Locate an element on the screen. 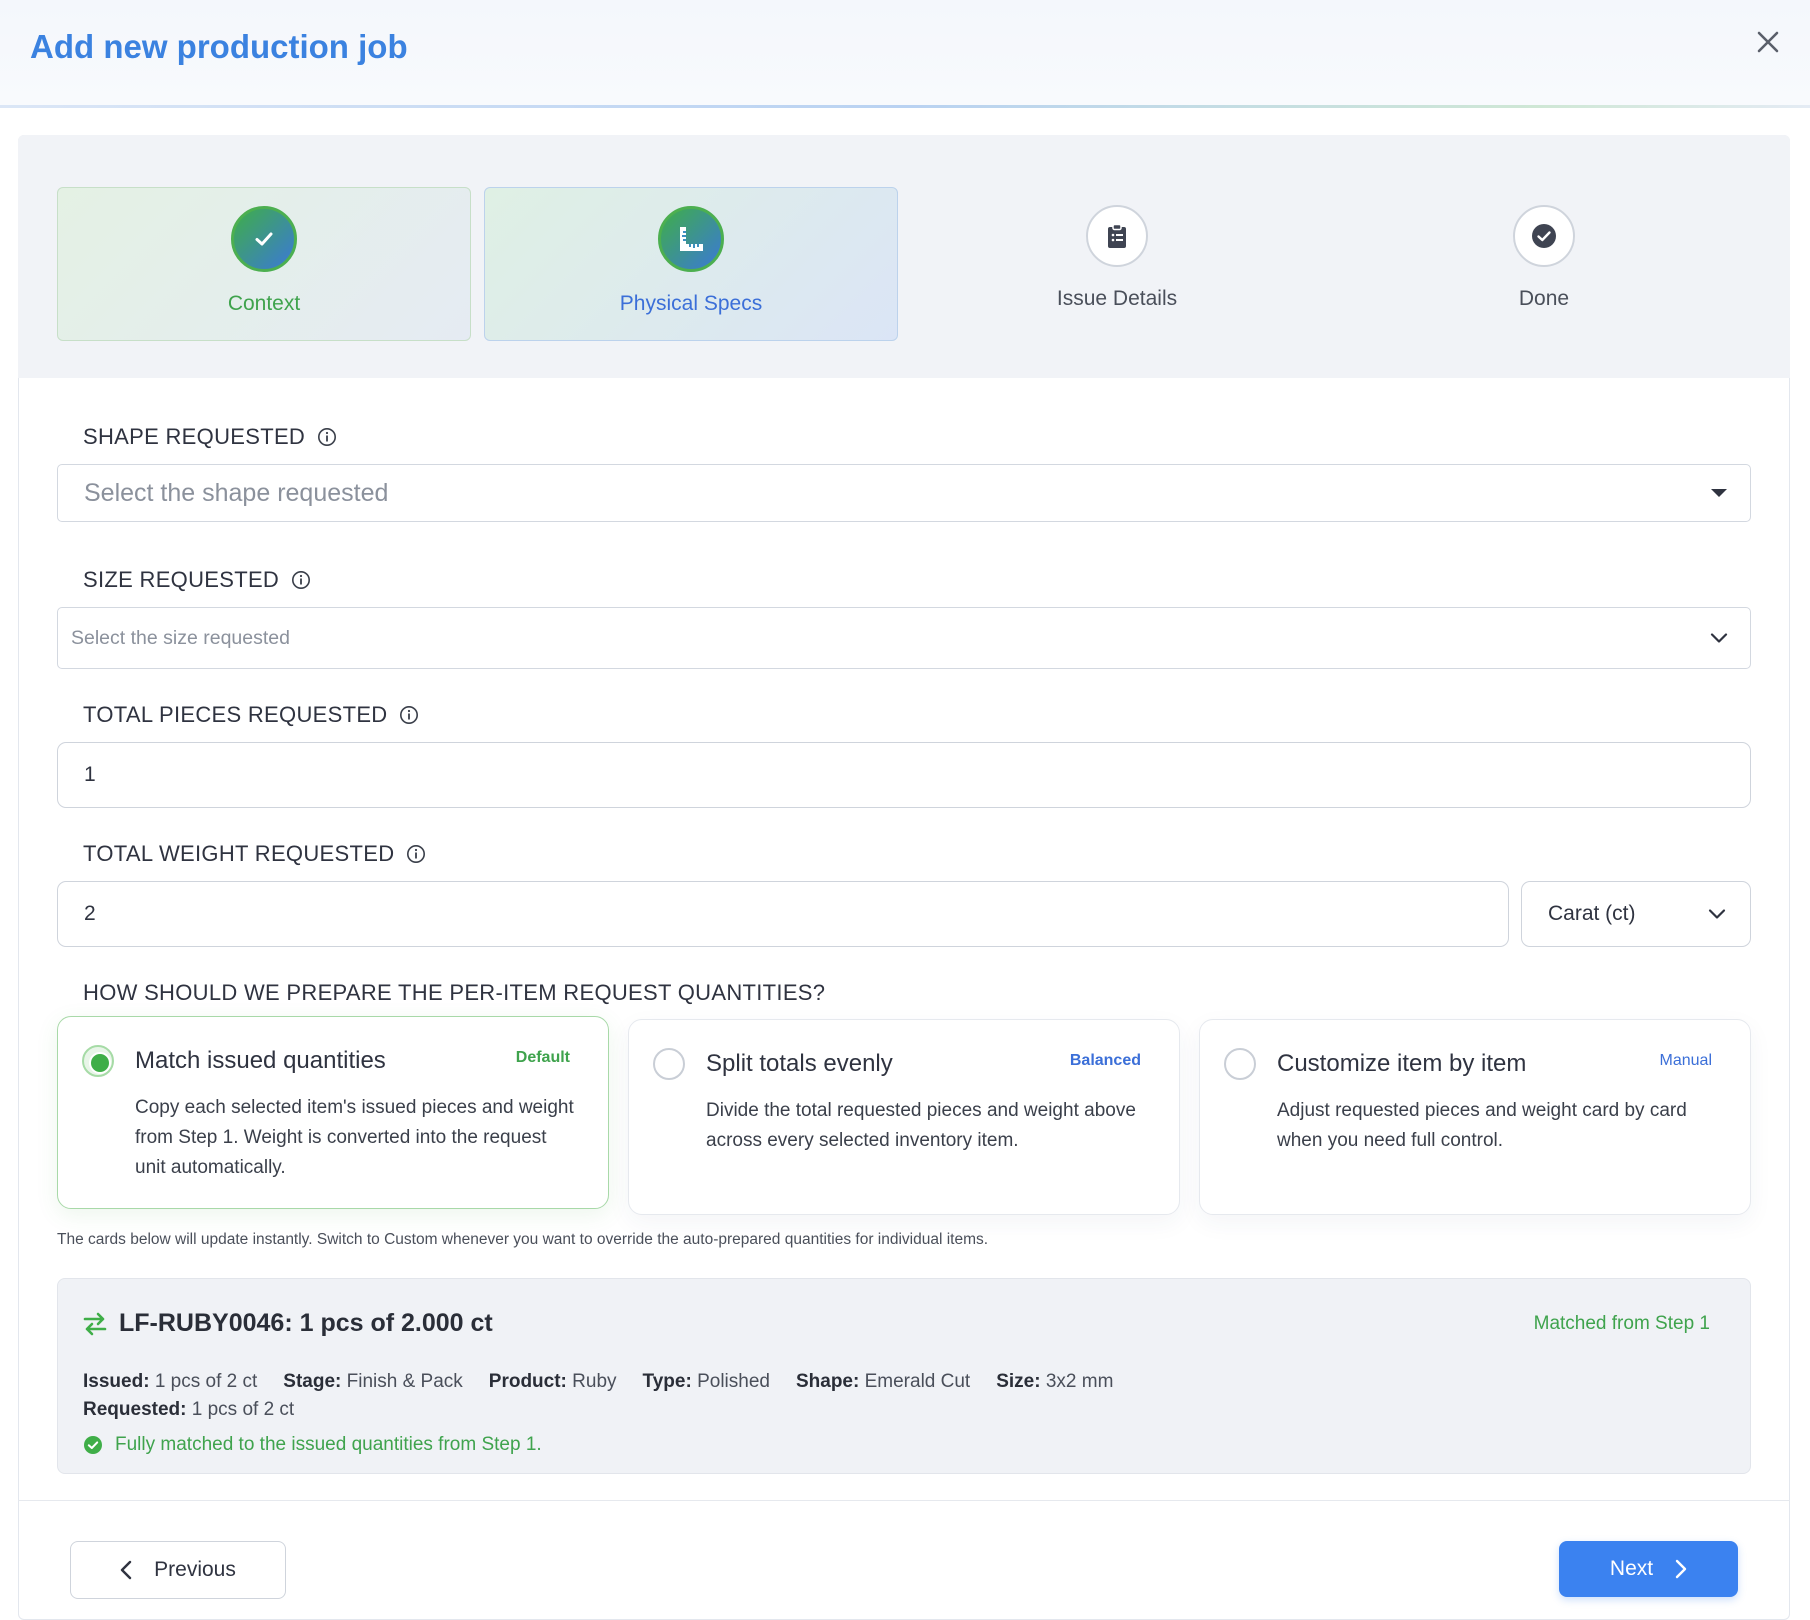 This screenshot has width=1810, height=1620. option-customize-title: Customize item by item is located at coordinates (1402, 1063).